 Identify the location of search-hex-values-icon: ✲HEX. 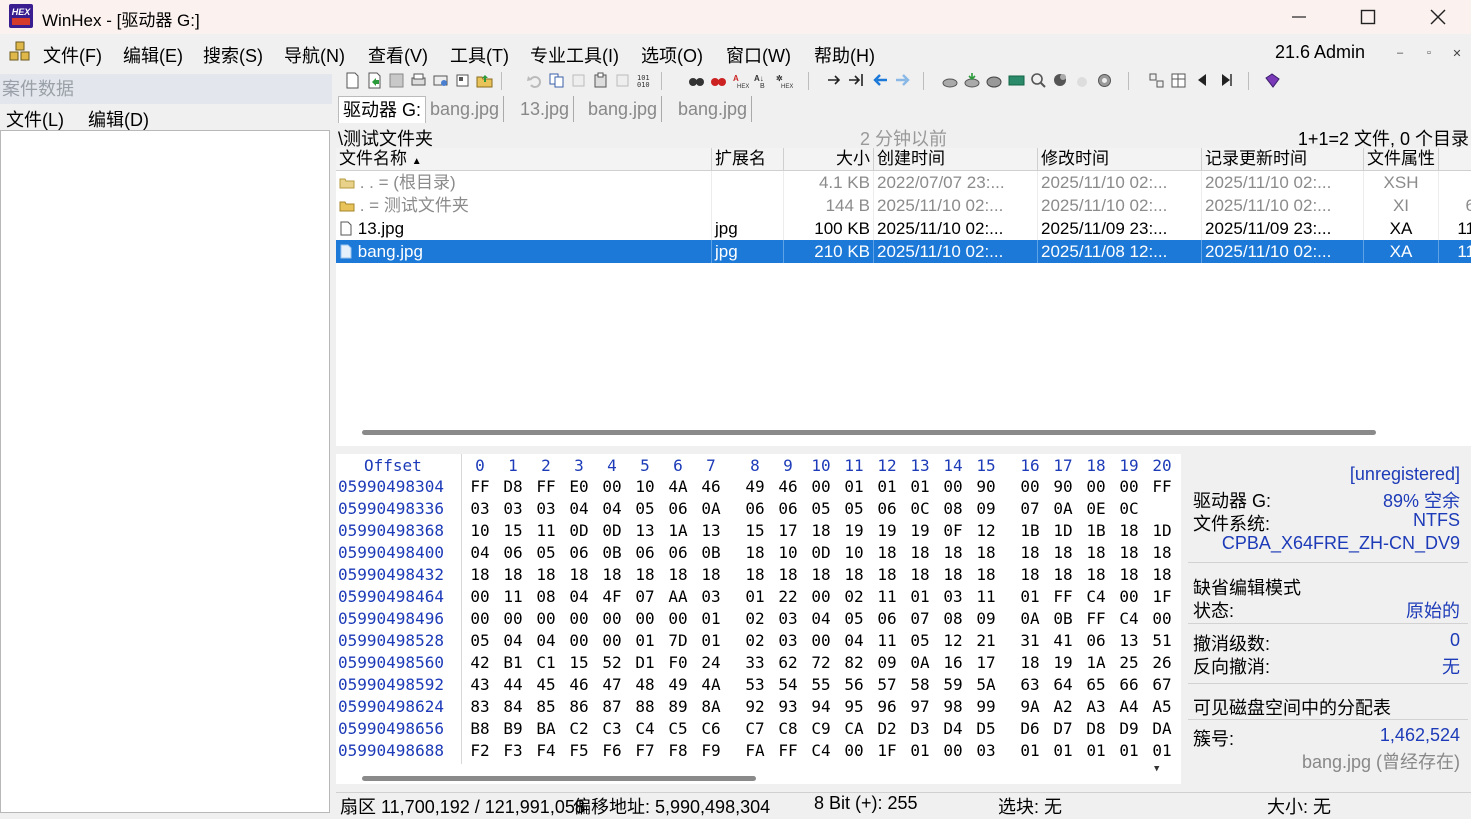
(784, 80).